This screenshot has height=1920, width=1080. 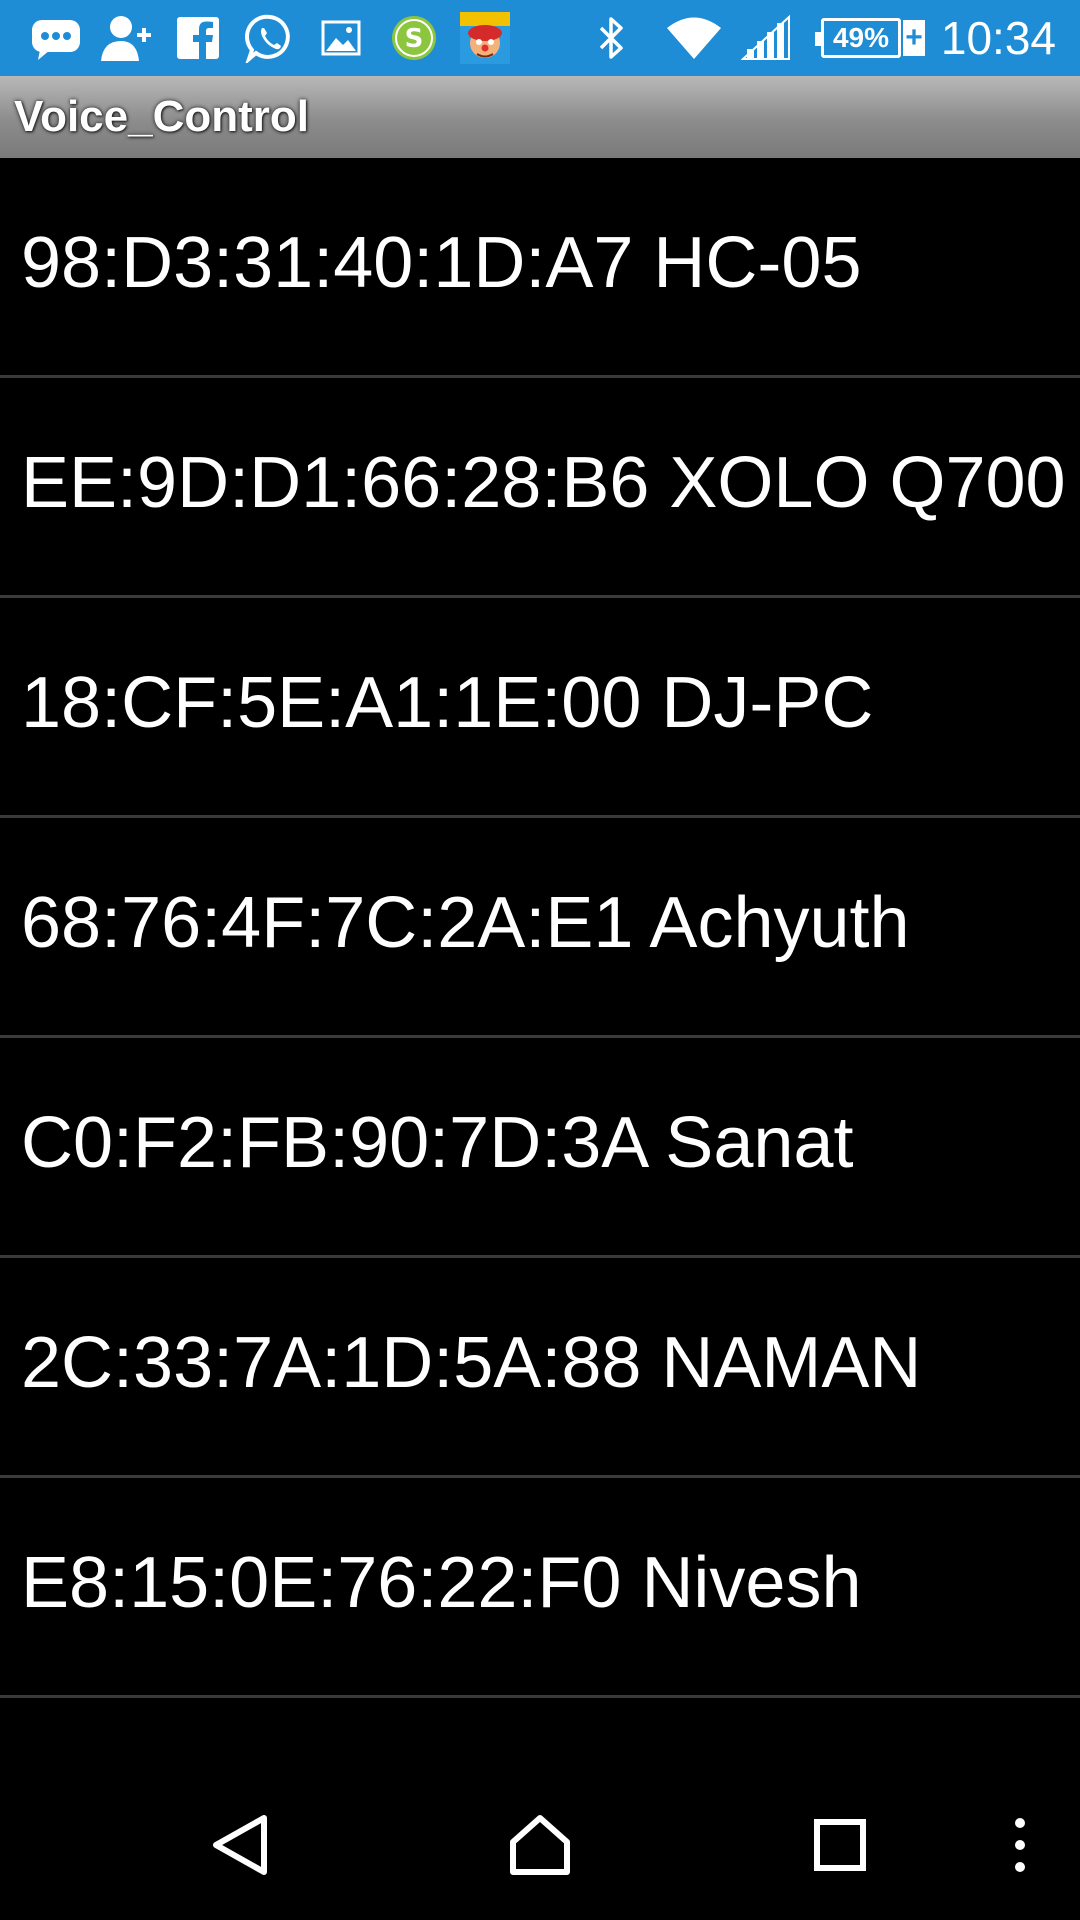 I want to click on battery-percent: 49%, so click(x=861, y=37).